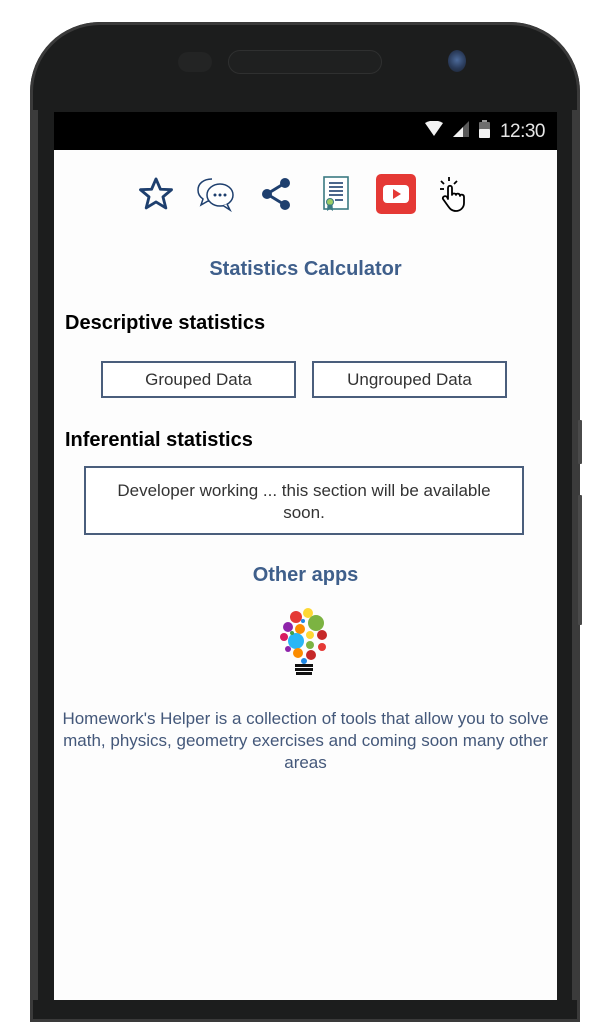 Image resolution: width=600 pixels, height=1022 pixels. What do you see at coordinates (305, 131) in the screenshot?
I see `status-bar: 12:30` at bounding box center [305, 131].